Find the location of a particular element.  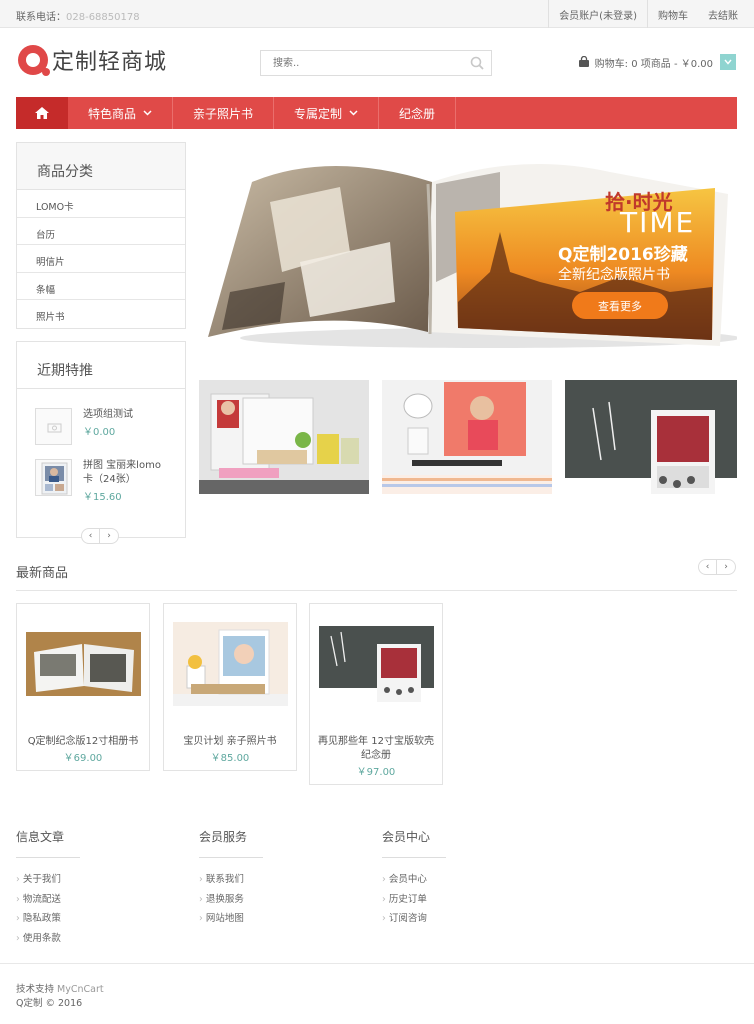

footer-link: 隐私政策 is located at coordinates (48, 920).